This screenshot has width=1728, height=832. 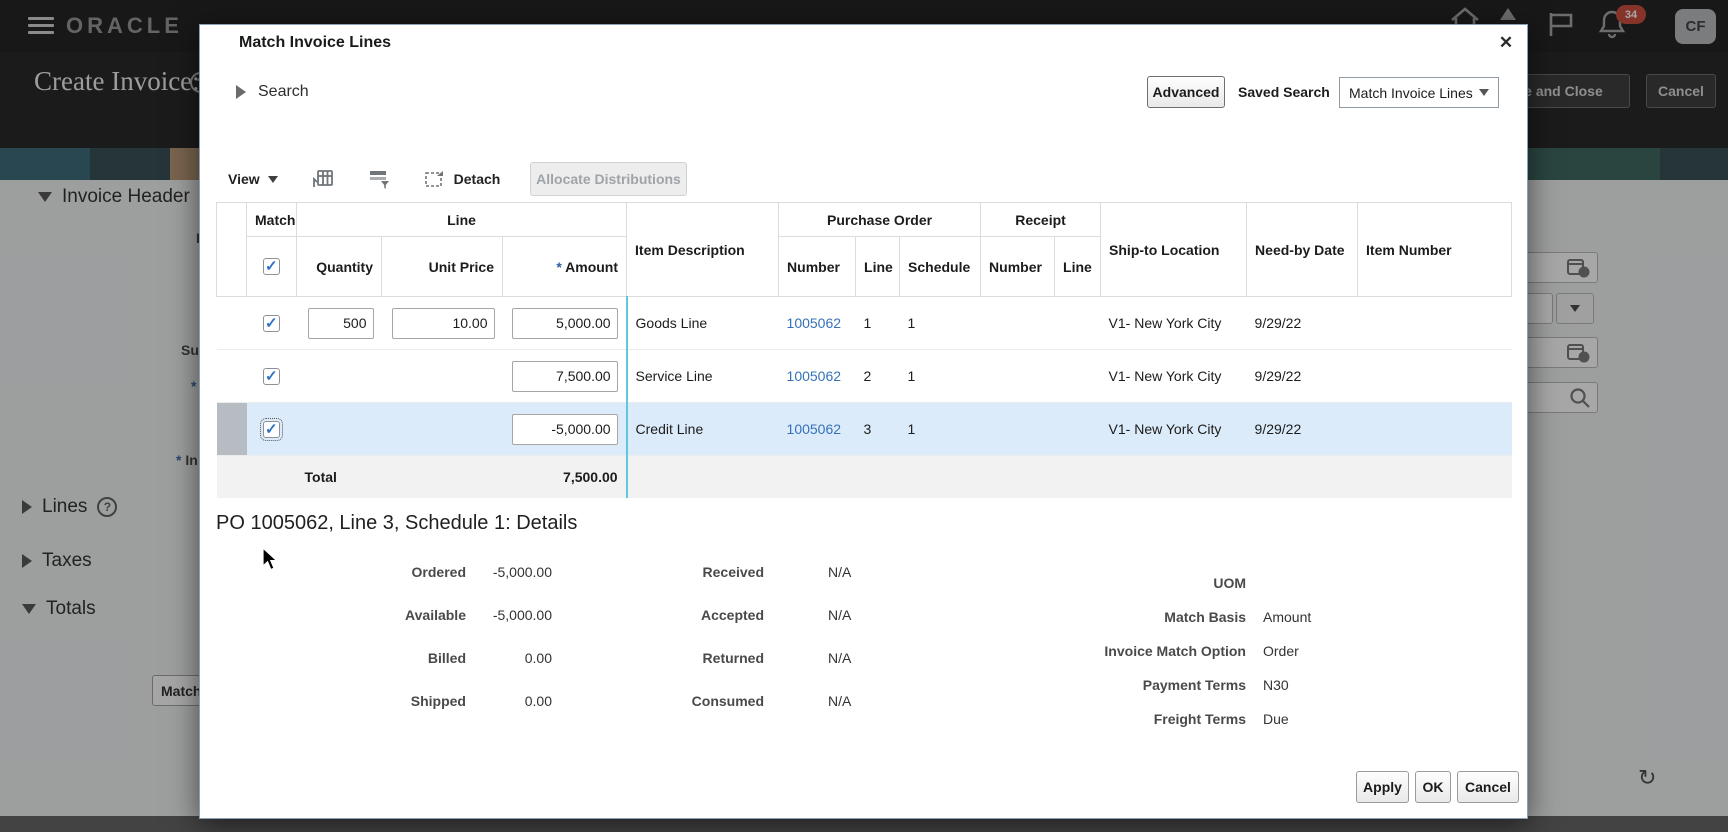 What do you see at coordinates (283, 91) in the screenshot?
I see `search-label: Search` at bounding box center [283, 91].